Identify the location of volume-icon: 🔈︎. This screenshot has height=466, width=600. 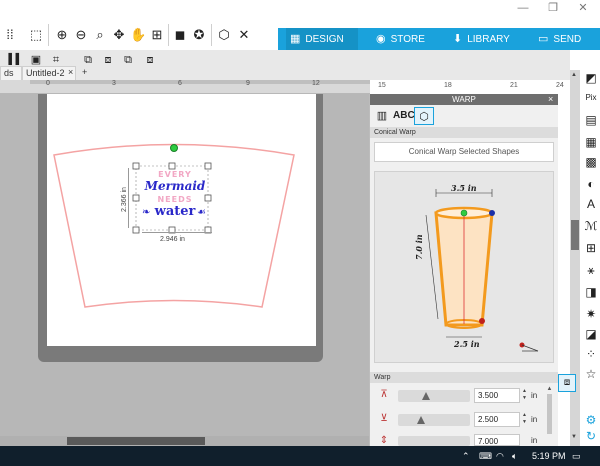
(514, 456).